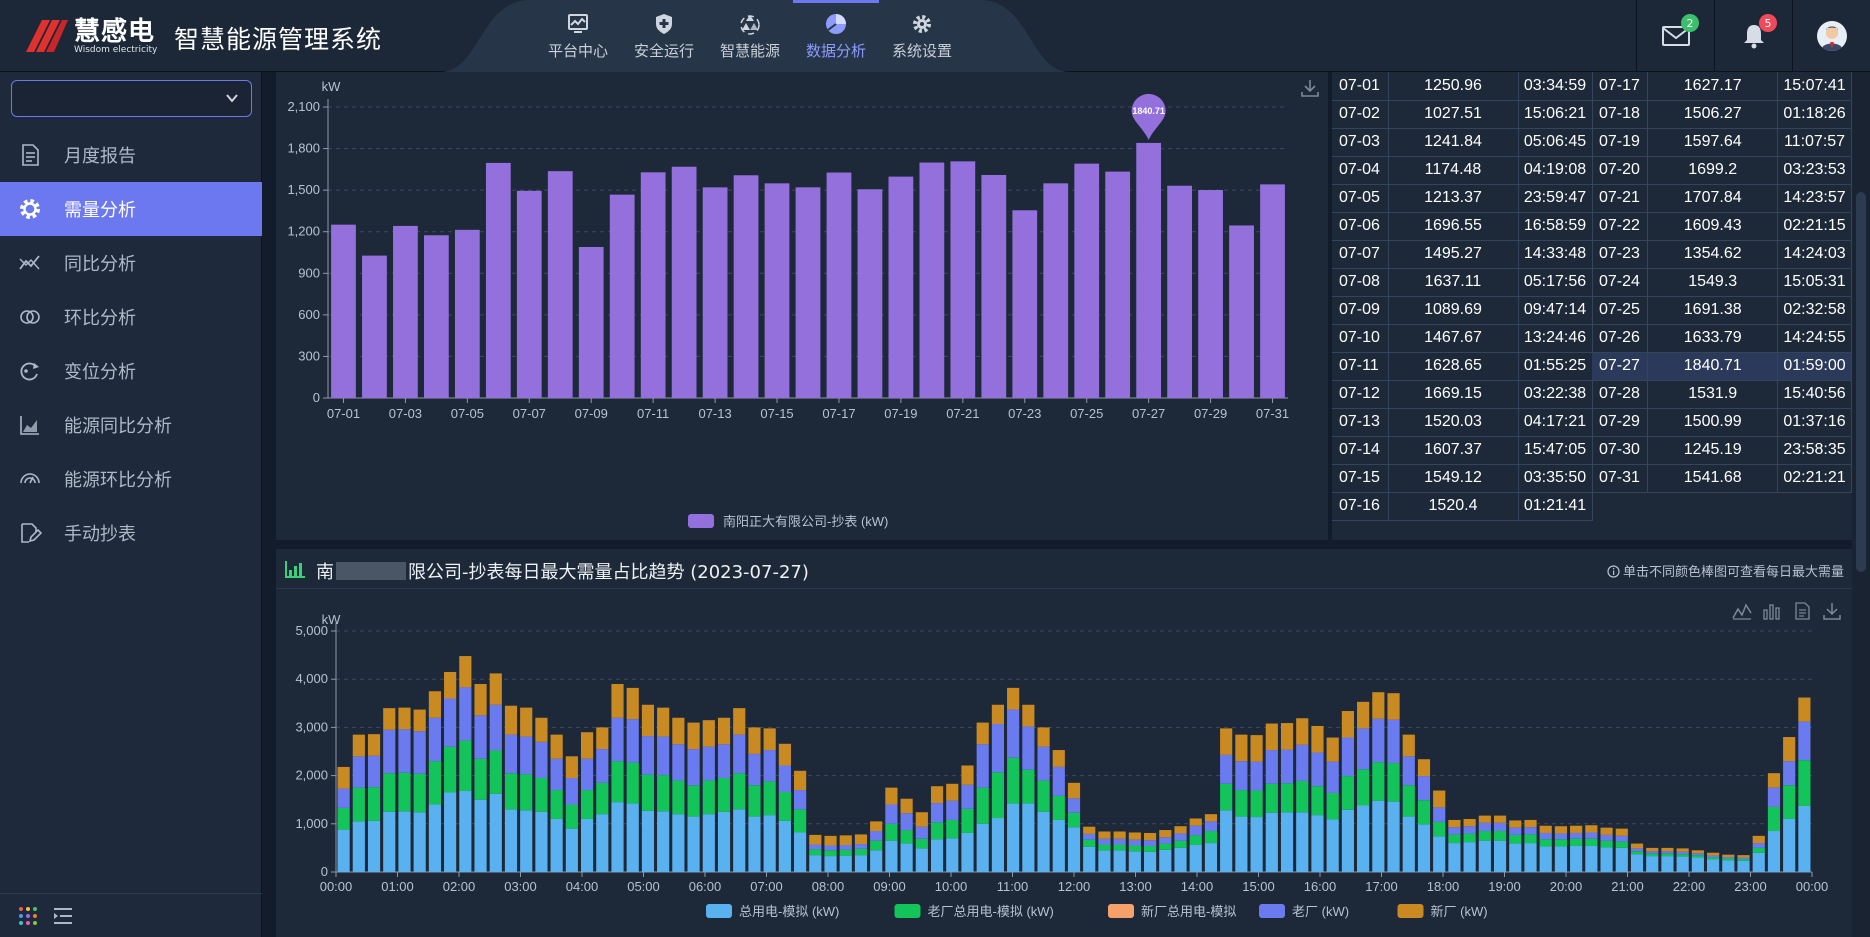 This screenshot has width=1870, height=937. I want to click on sidebar-footer, so click(131, 915).